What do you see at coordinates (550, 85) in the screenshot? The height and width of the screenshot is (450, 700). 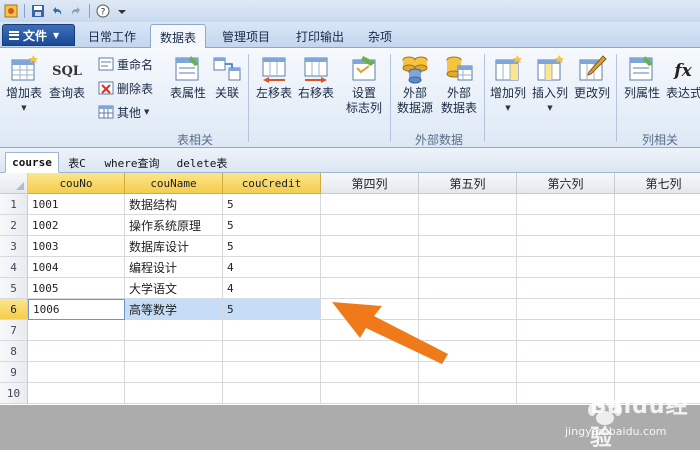 I see `insert-column-button: 插入列 ▼` at bounding box center [550, 85].